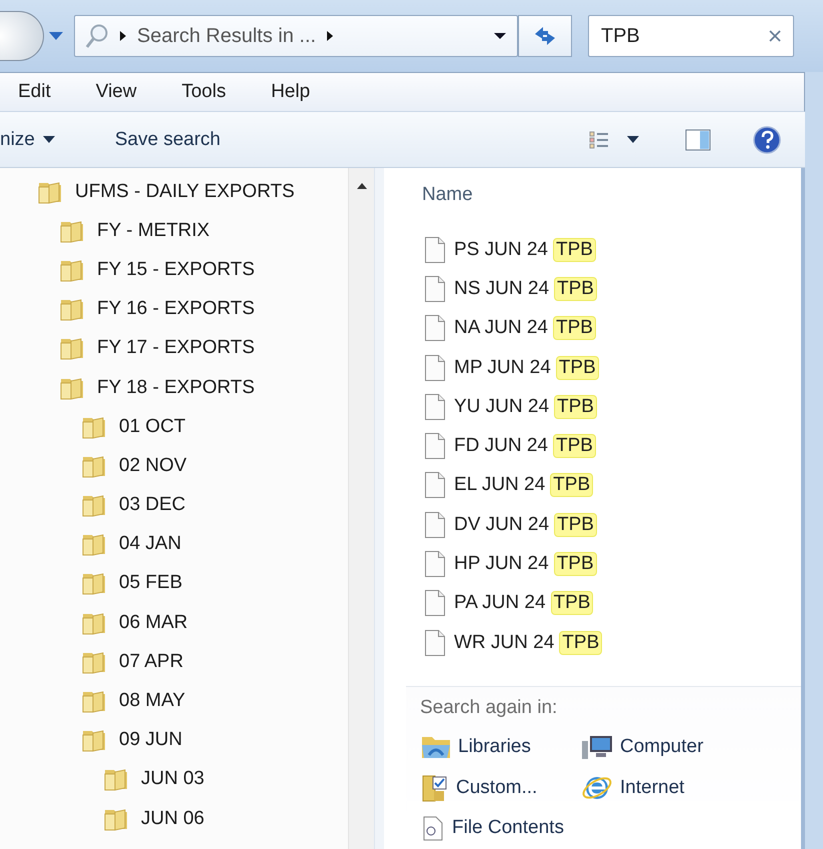 The height and width of the screenshot is (849, 823). Describe the element at coordinates (501, 328) in the screenshot. I see `file-name: NA JUN 24` at that location.